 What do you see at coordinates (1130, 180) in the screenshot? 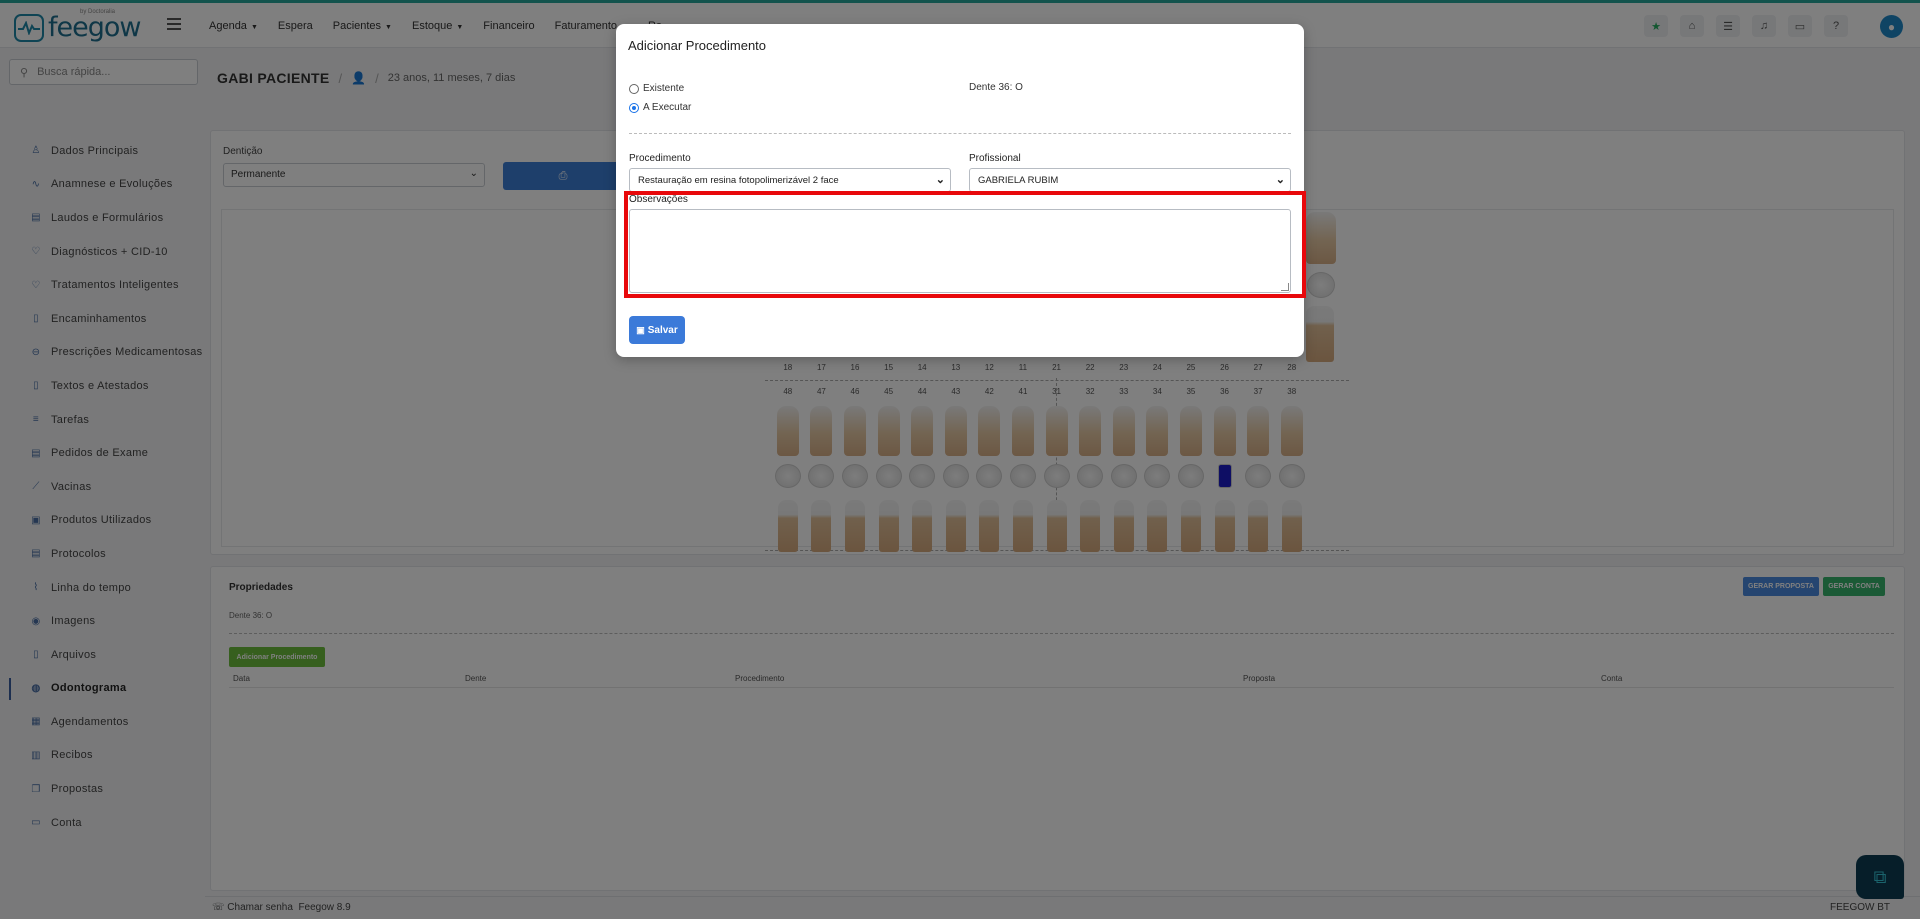
I see `profissional-select: GABRIELA RUBIM ⌄` at bounding box center [1130, 180].